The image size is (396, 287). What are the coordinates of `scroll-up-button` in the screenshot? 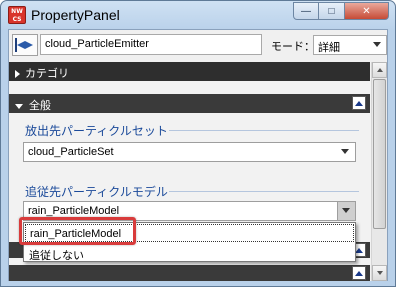 It's located at (379, 70).